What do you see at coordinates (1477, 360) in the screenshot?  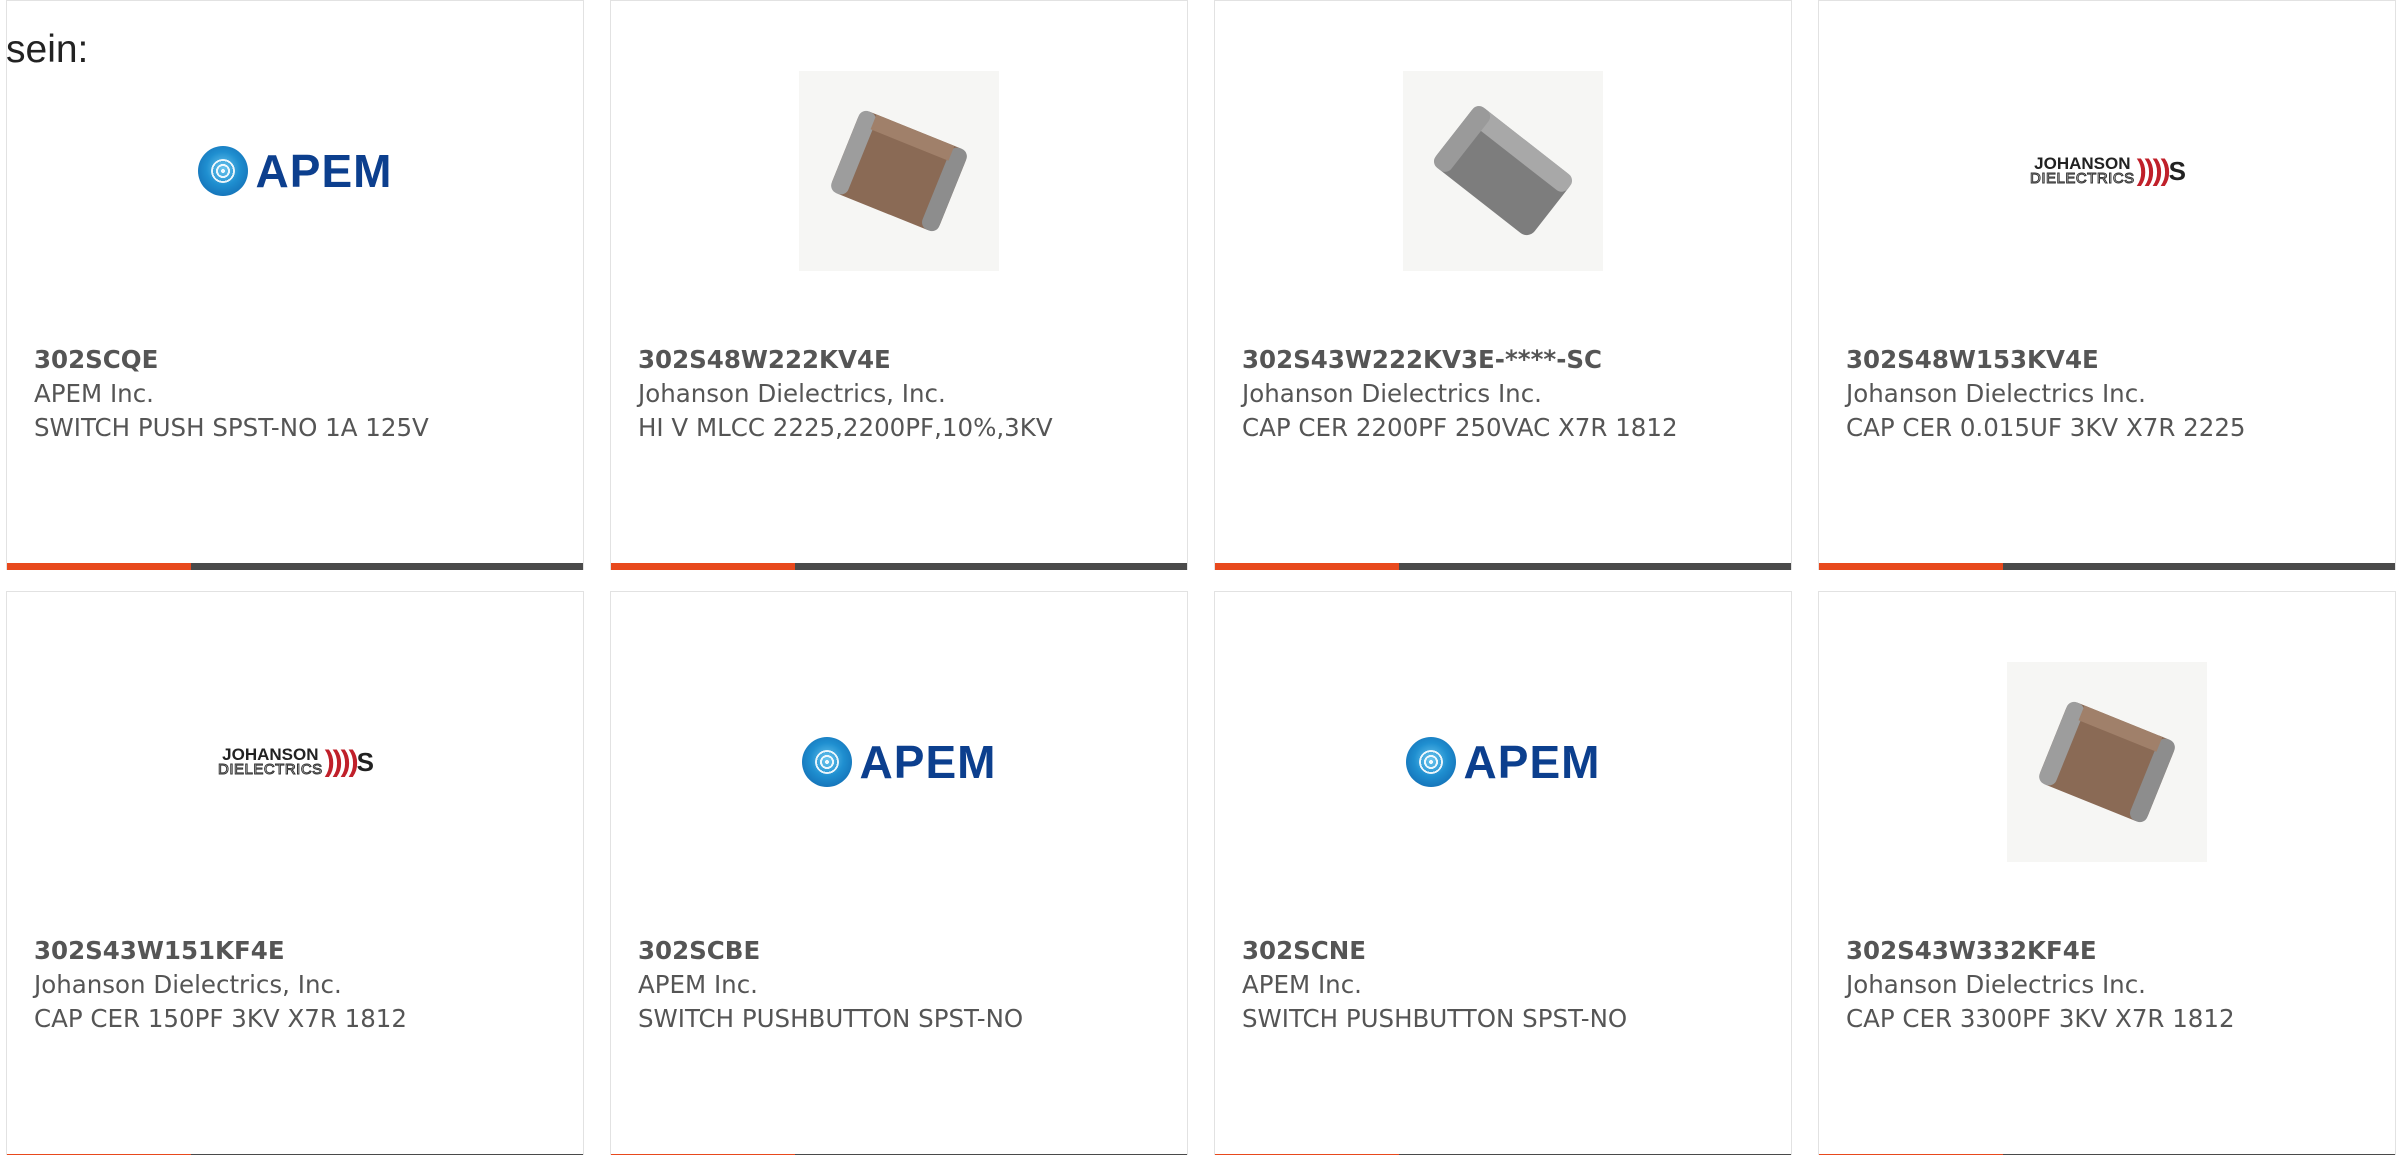 I see `part-number-link: 302S43W222KV3E-****-SC` at bounding box center [1477, 360].